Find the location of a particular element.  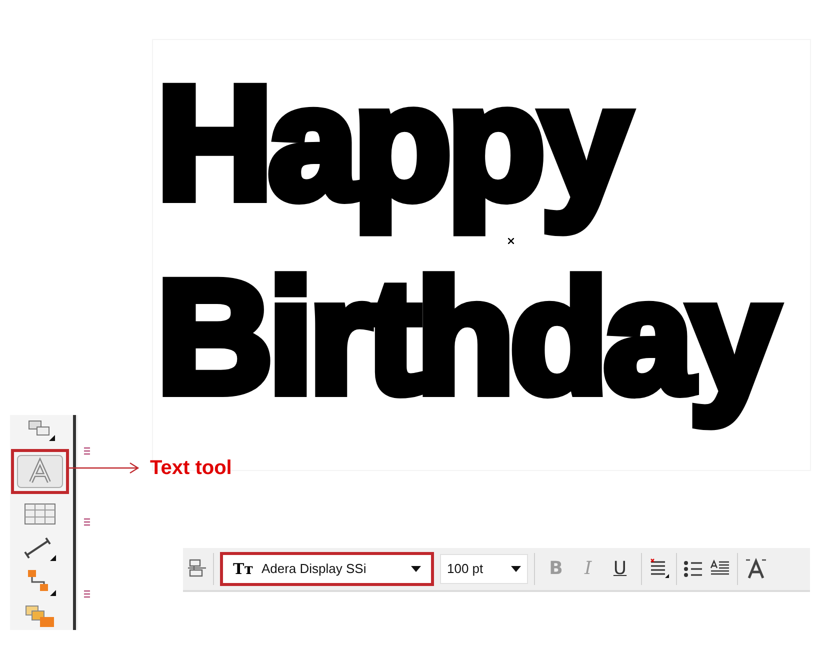

cross-mark-icon is located at coordinates (511, 241).